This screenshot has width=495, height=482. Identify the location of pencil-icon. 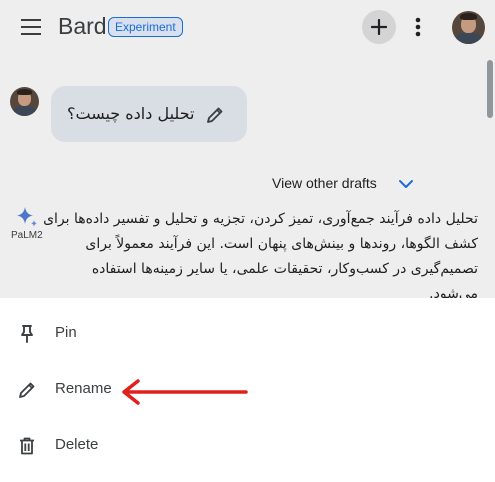
(27, 390).